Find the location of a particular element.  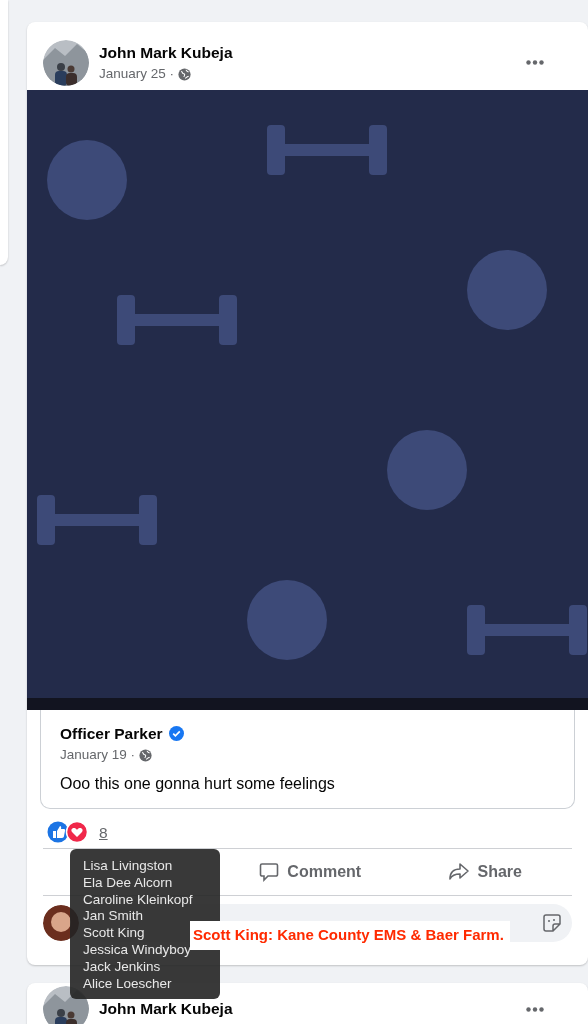

reactor-name: Jack Jenkins is located at coordinates (122, 967).